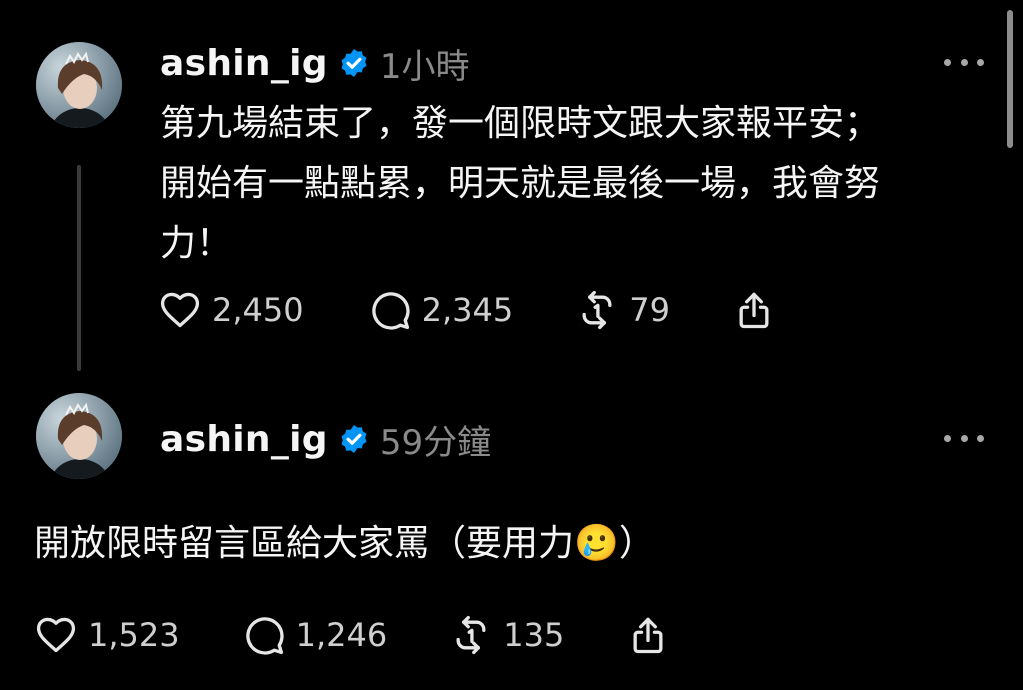 The height and width of the screenshot is (690, 1023). What do you see at coordinates (534, 635) in the screenshot?
I see `repost-count: 135` at bounding box center [534, 635].